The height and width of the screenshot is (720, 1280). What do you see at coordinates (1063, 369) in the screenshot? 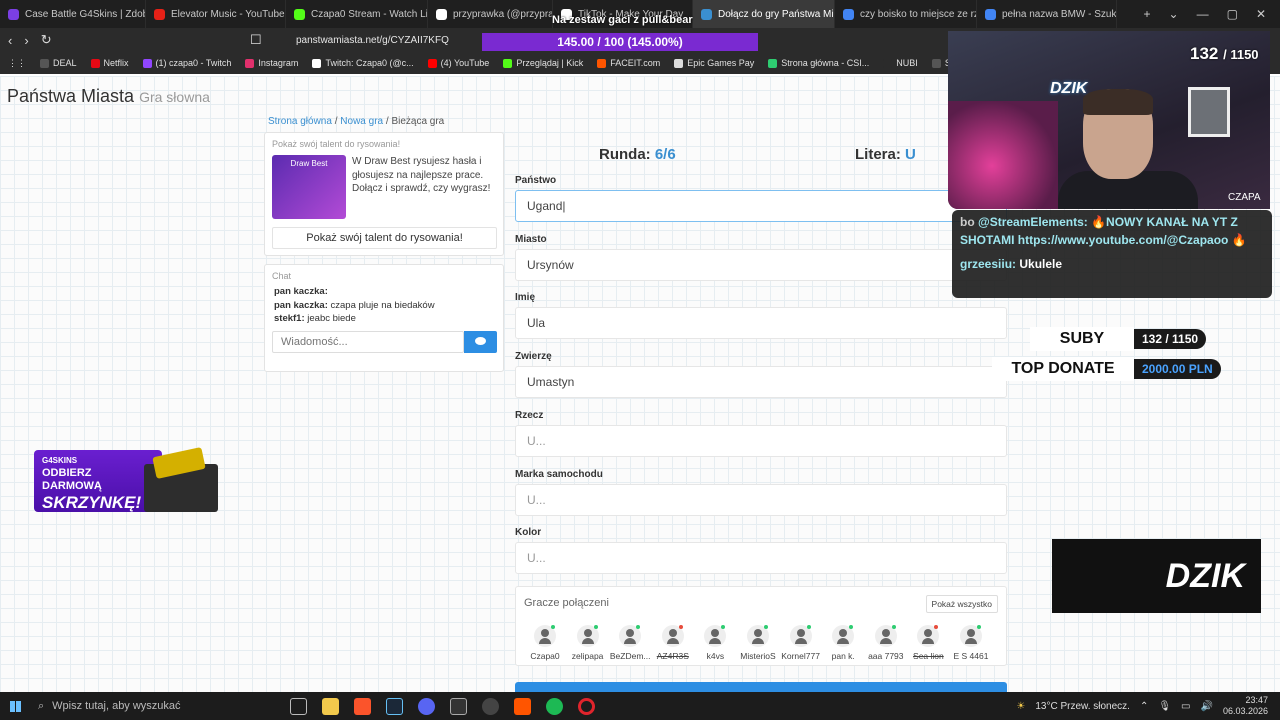
I see `top-donate-label: TOP DONATE` at bounding box center [1063, 369].